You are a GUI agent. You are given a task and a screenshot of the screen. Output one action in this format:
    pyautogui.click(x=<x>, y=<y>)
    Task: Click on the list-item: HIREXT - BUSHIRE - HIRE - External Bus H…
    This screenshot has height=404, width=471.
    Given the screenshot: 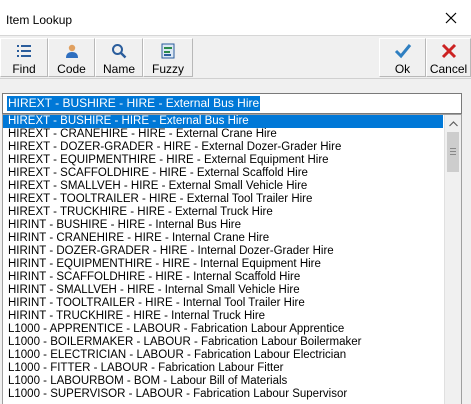 What is the action you would take?
    pyautogui.click(x=223, y=121)
    